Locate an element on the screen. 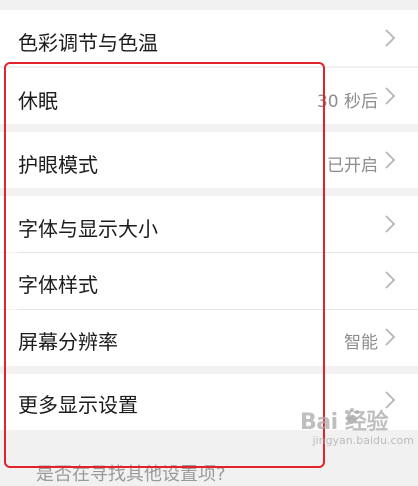  settings-item-label: 字体样式 is located at coordinates (58, 285).